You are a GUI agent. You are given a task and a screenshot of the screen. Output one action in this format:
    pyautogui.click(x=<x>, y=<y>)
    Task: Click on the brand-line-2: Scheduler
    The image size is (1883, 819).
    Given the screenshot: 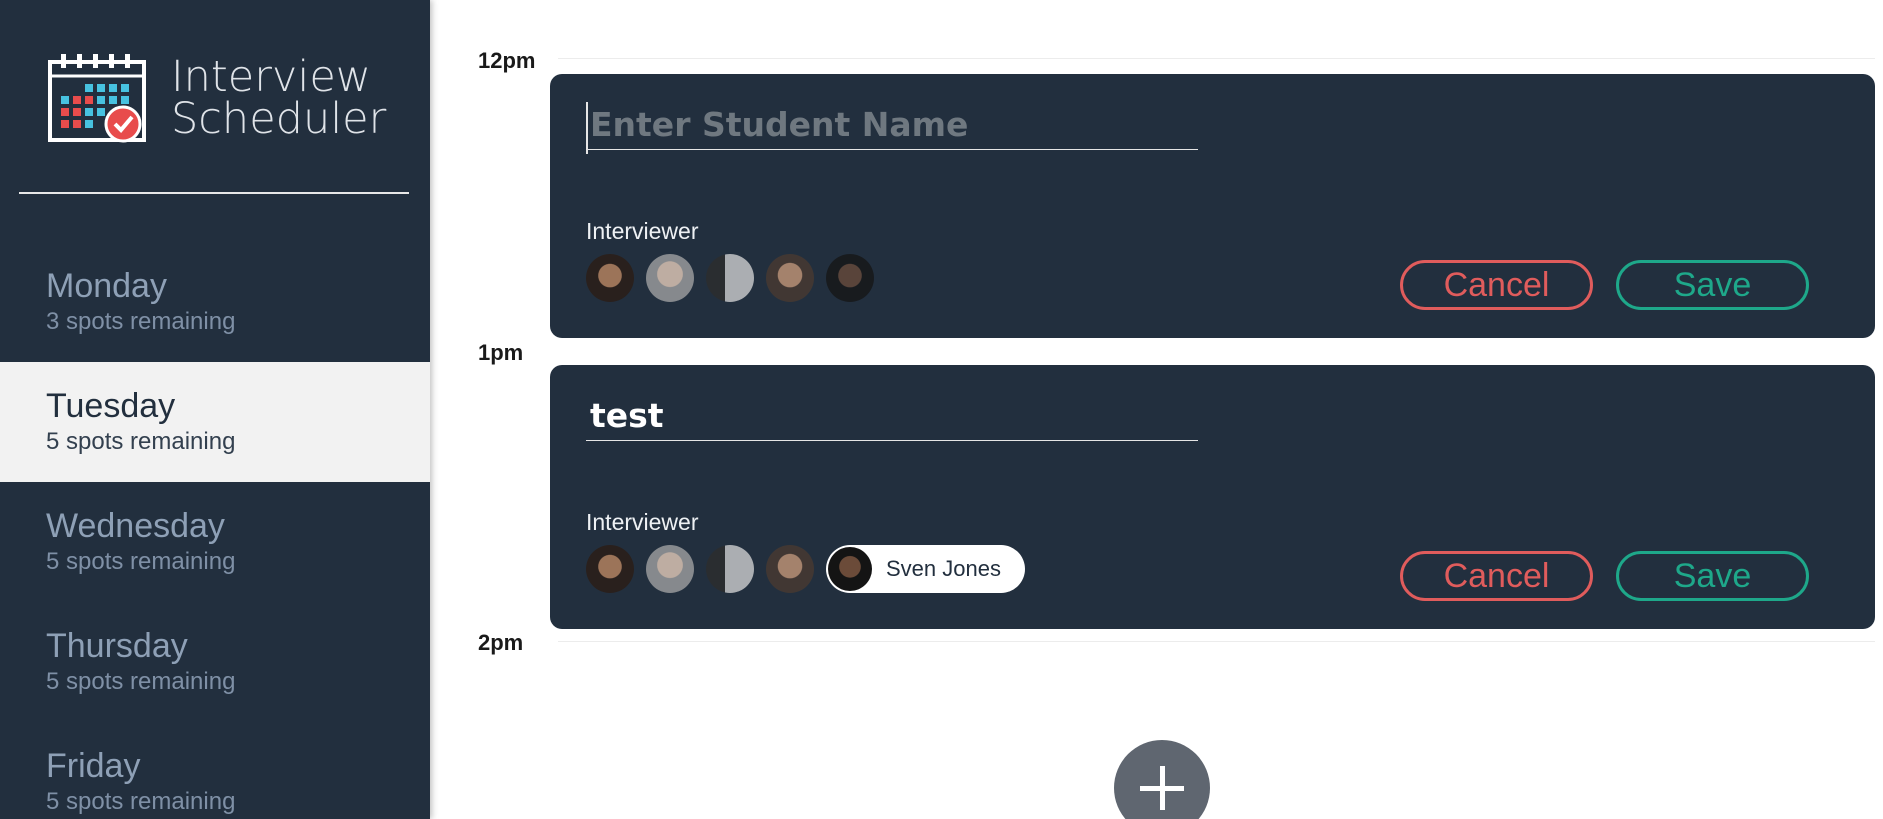 What is the action you would take?
    pyautogui.click(x=279, y=119)
    